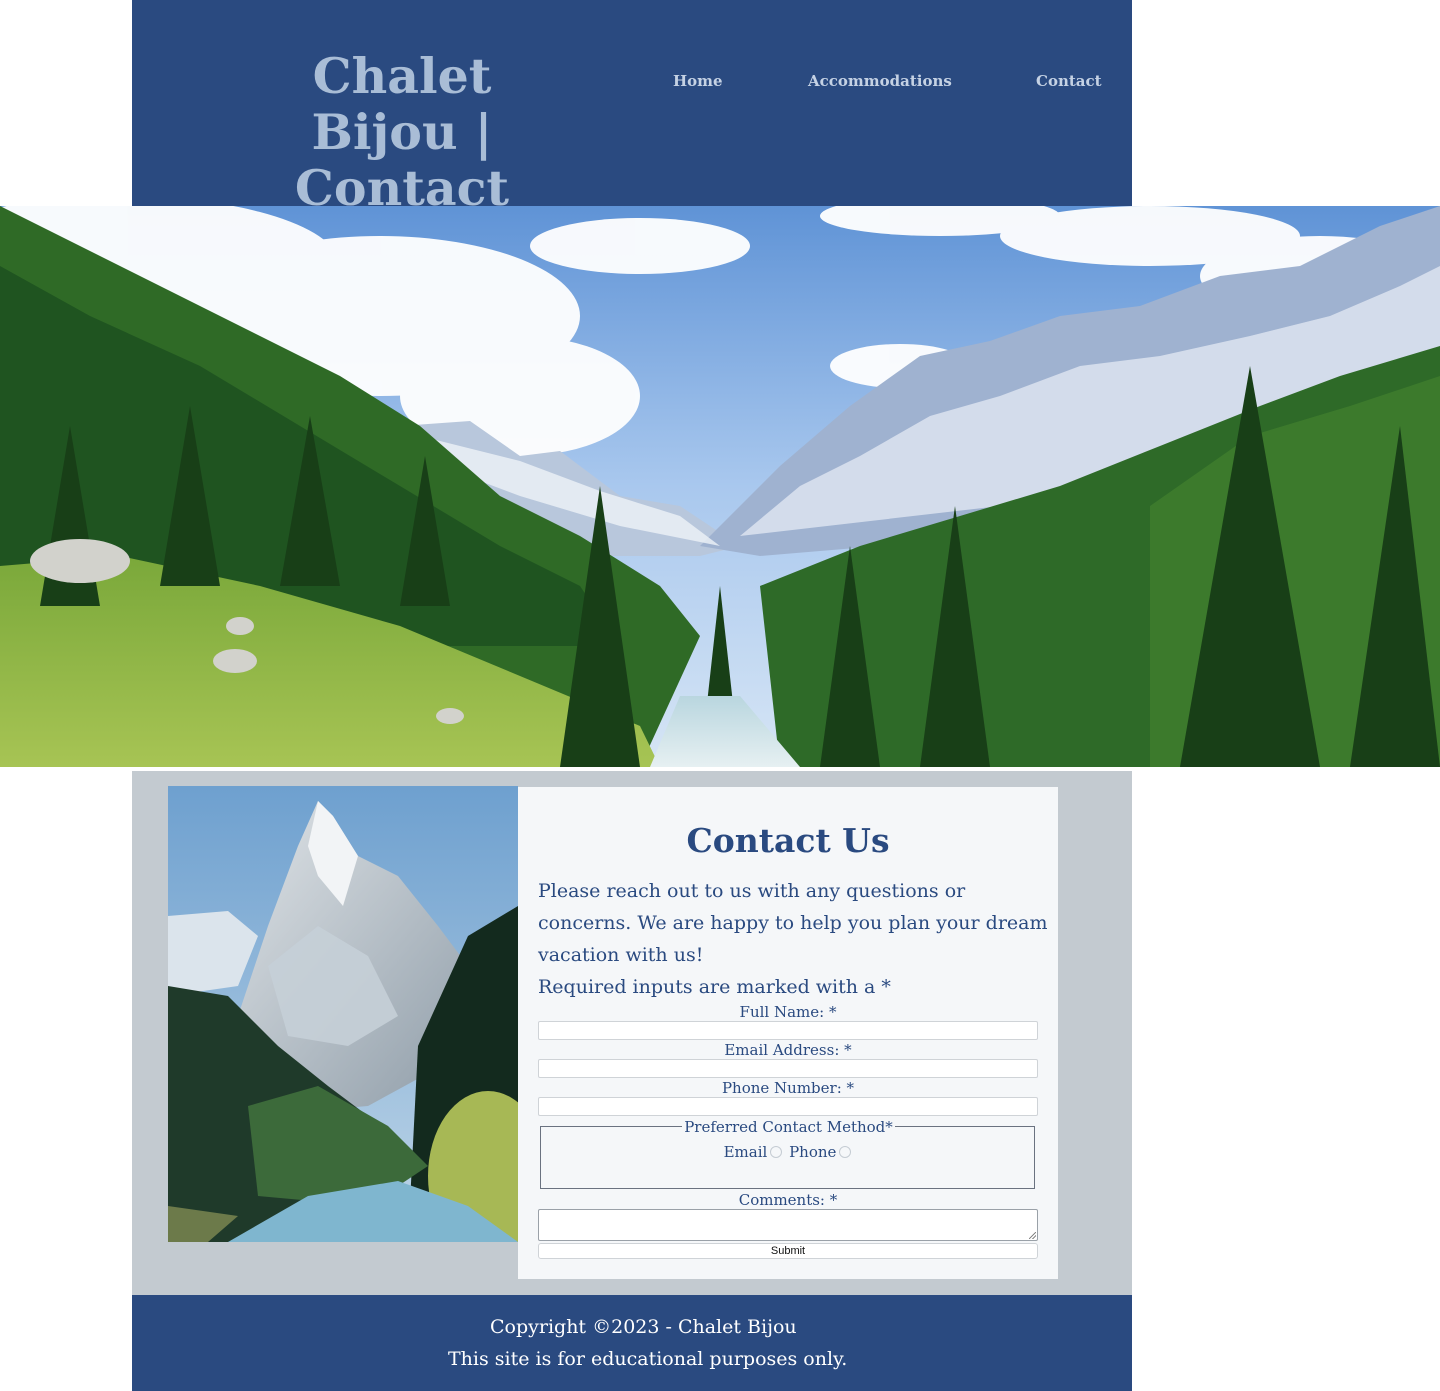 This screenshot has width=1440, height=1391. Describe the element at coordinates (745, 1152) in the screenshot. I see `method-email-label: Email` at that location.